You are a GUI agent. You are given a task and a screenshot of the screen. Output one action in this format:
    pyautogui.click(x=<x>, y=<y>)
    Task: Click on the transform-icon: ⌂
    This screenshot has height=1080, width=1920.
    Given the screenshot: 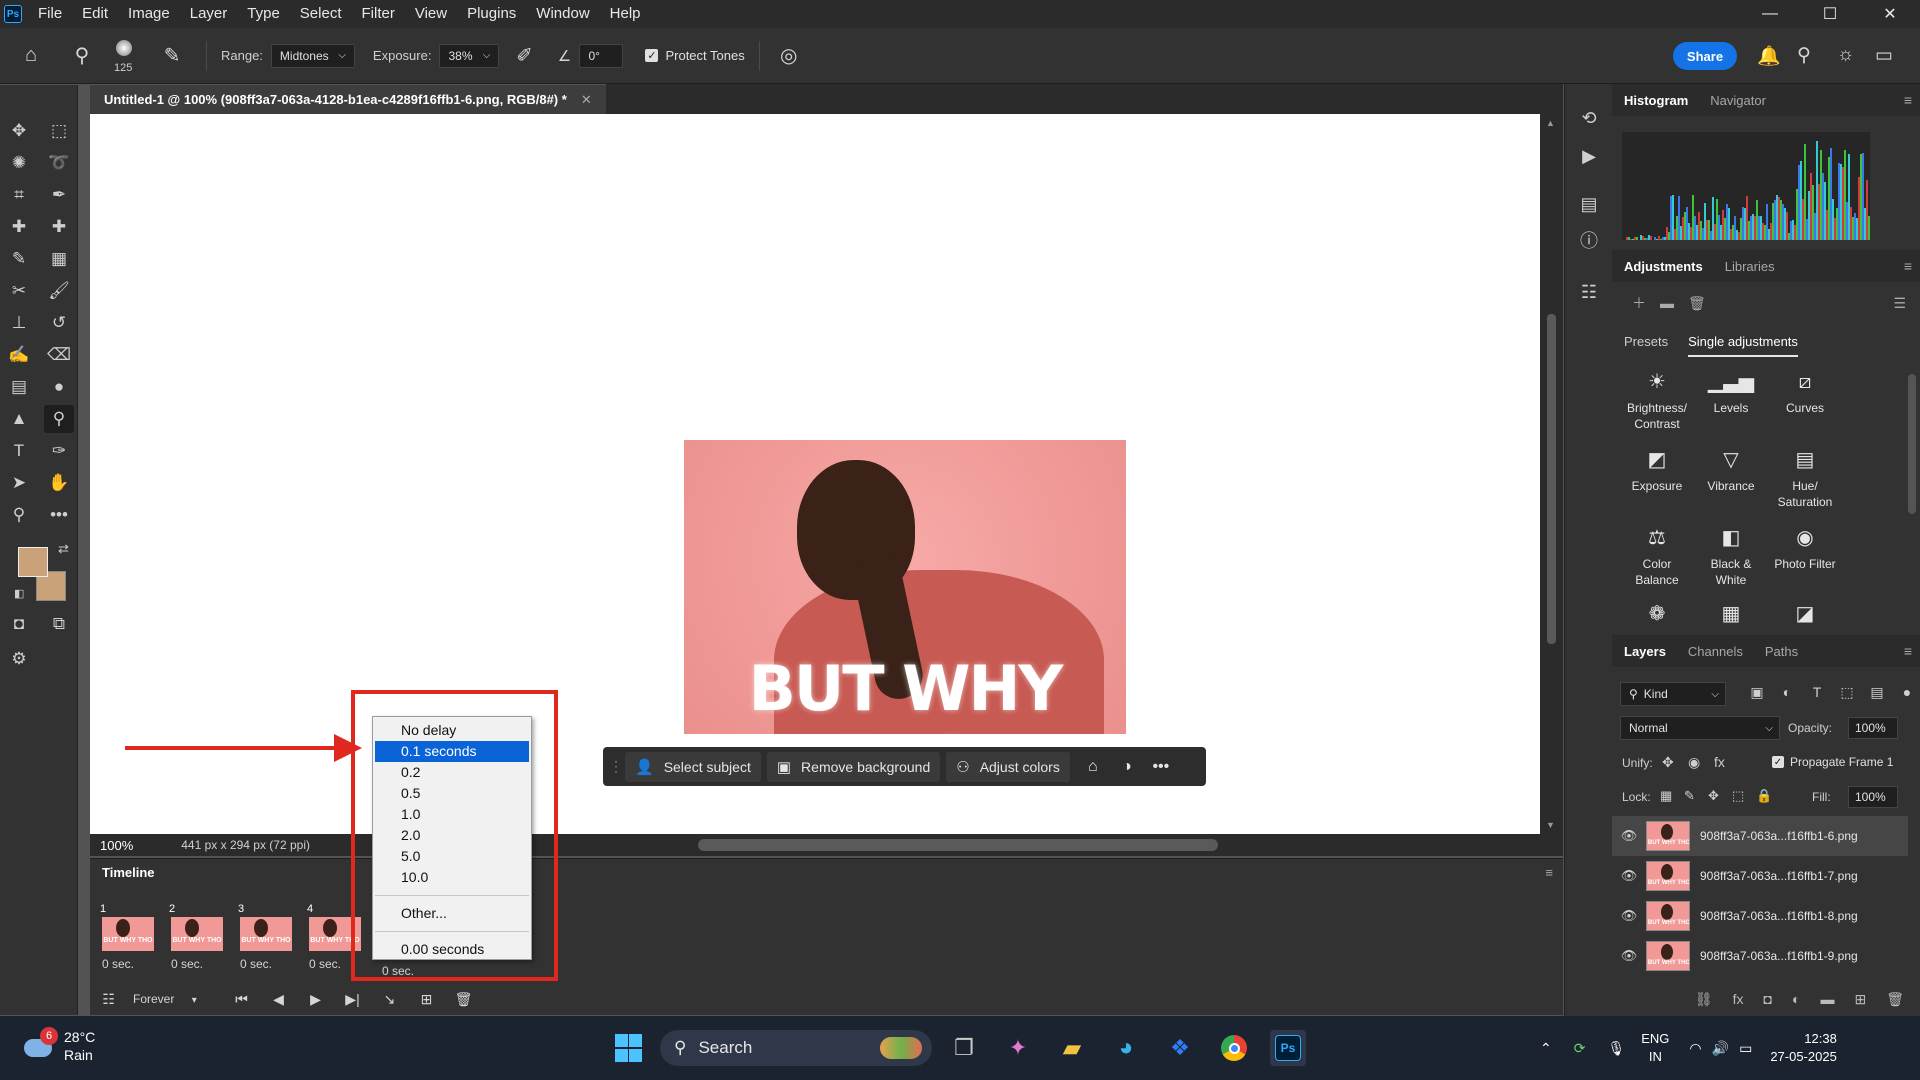 What is the action you would take?
    pyautogui.click(x=1093, y=767)
    